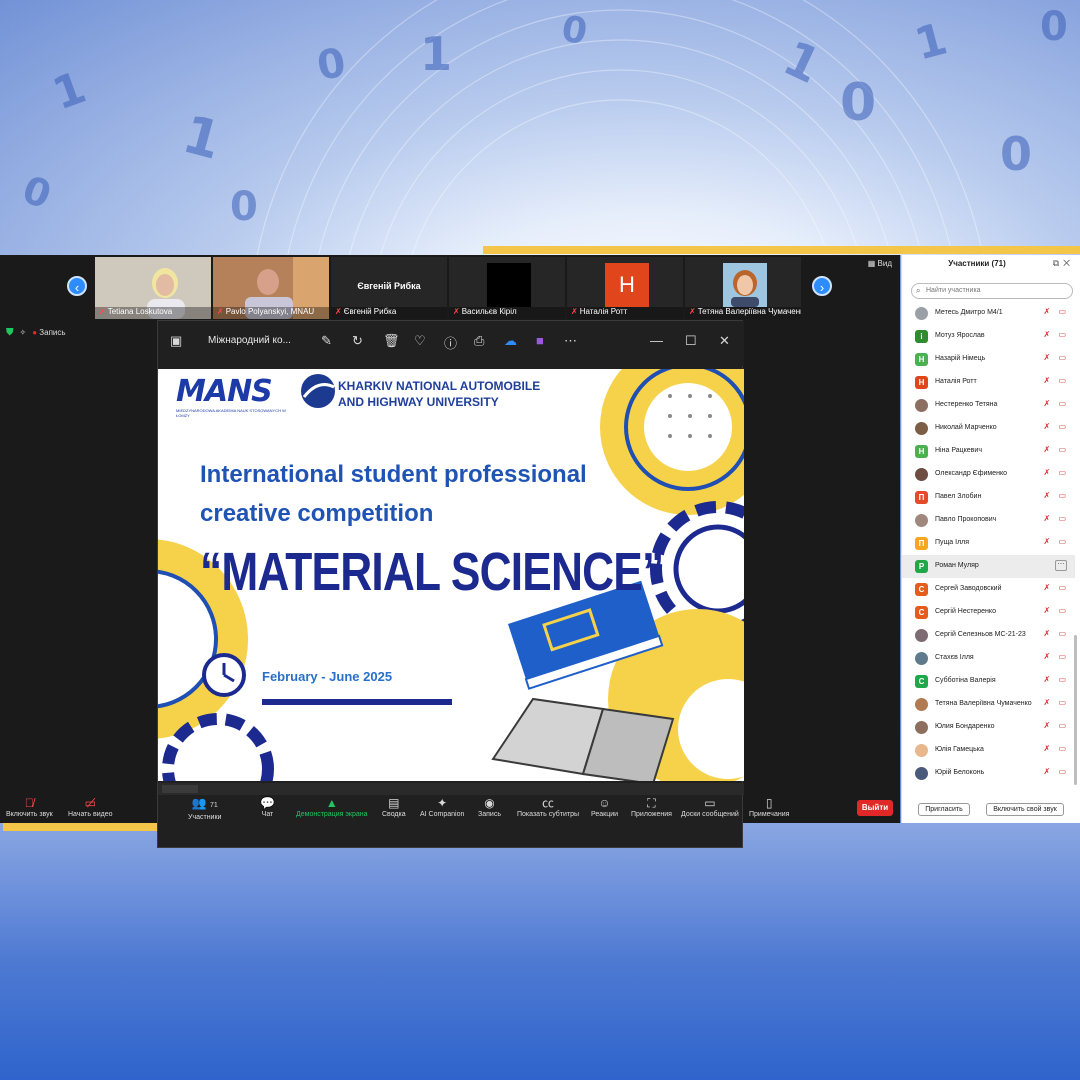 The width and height of the screenshot is (1080, 1080). What do you see at coordinates (988, 750) in the screenshot?
I see `participant-row: Юлія Гамецька ✗ ▭` at bounding box center [988, 750].